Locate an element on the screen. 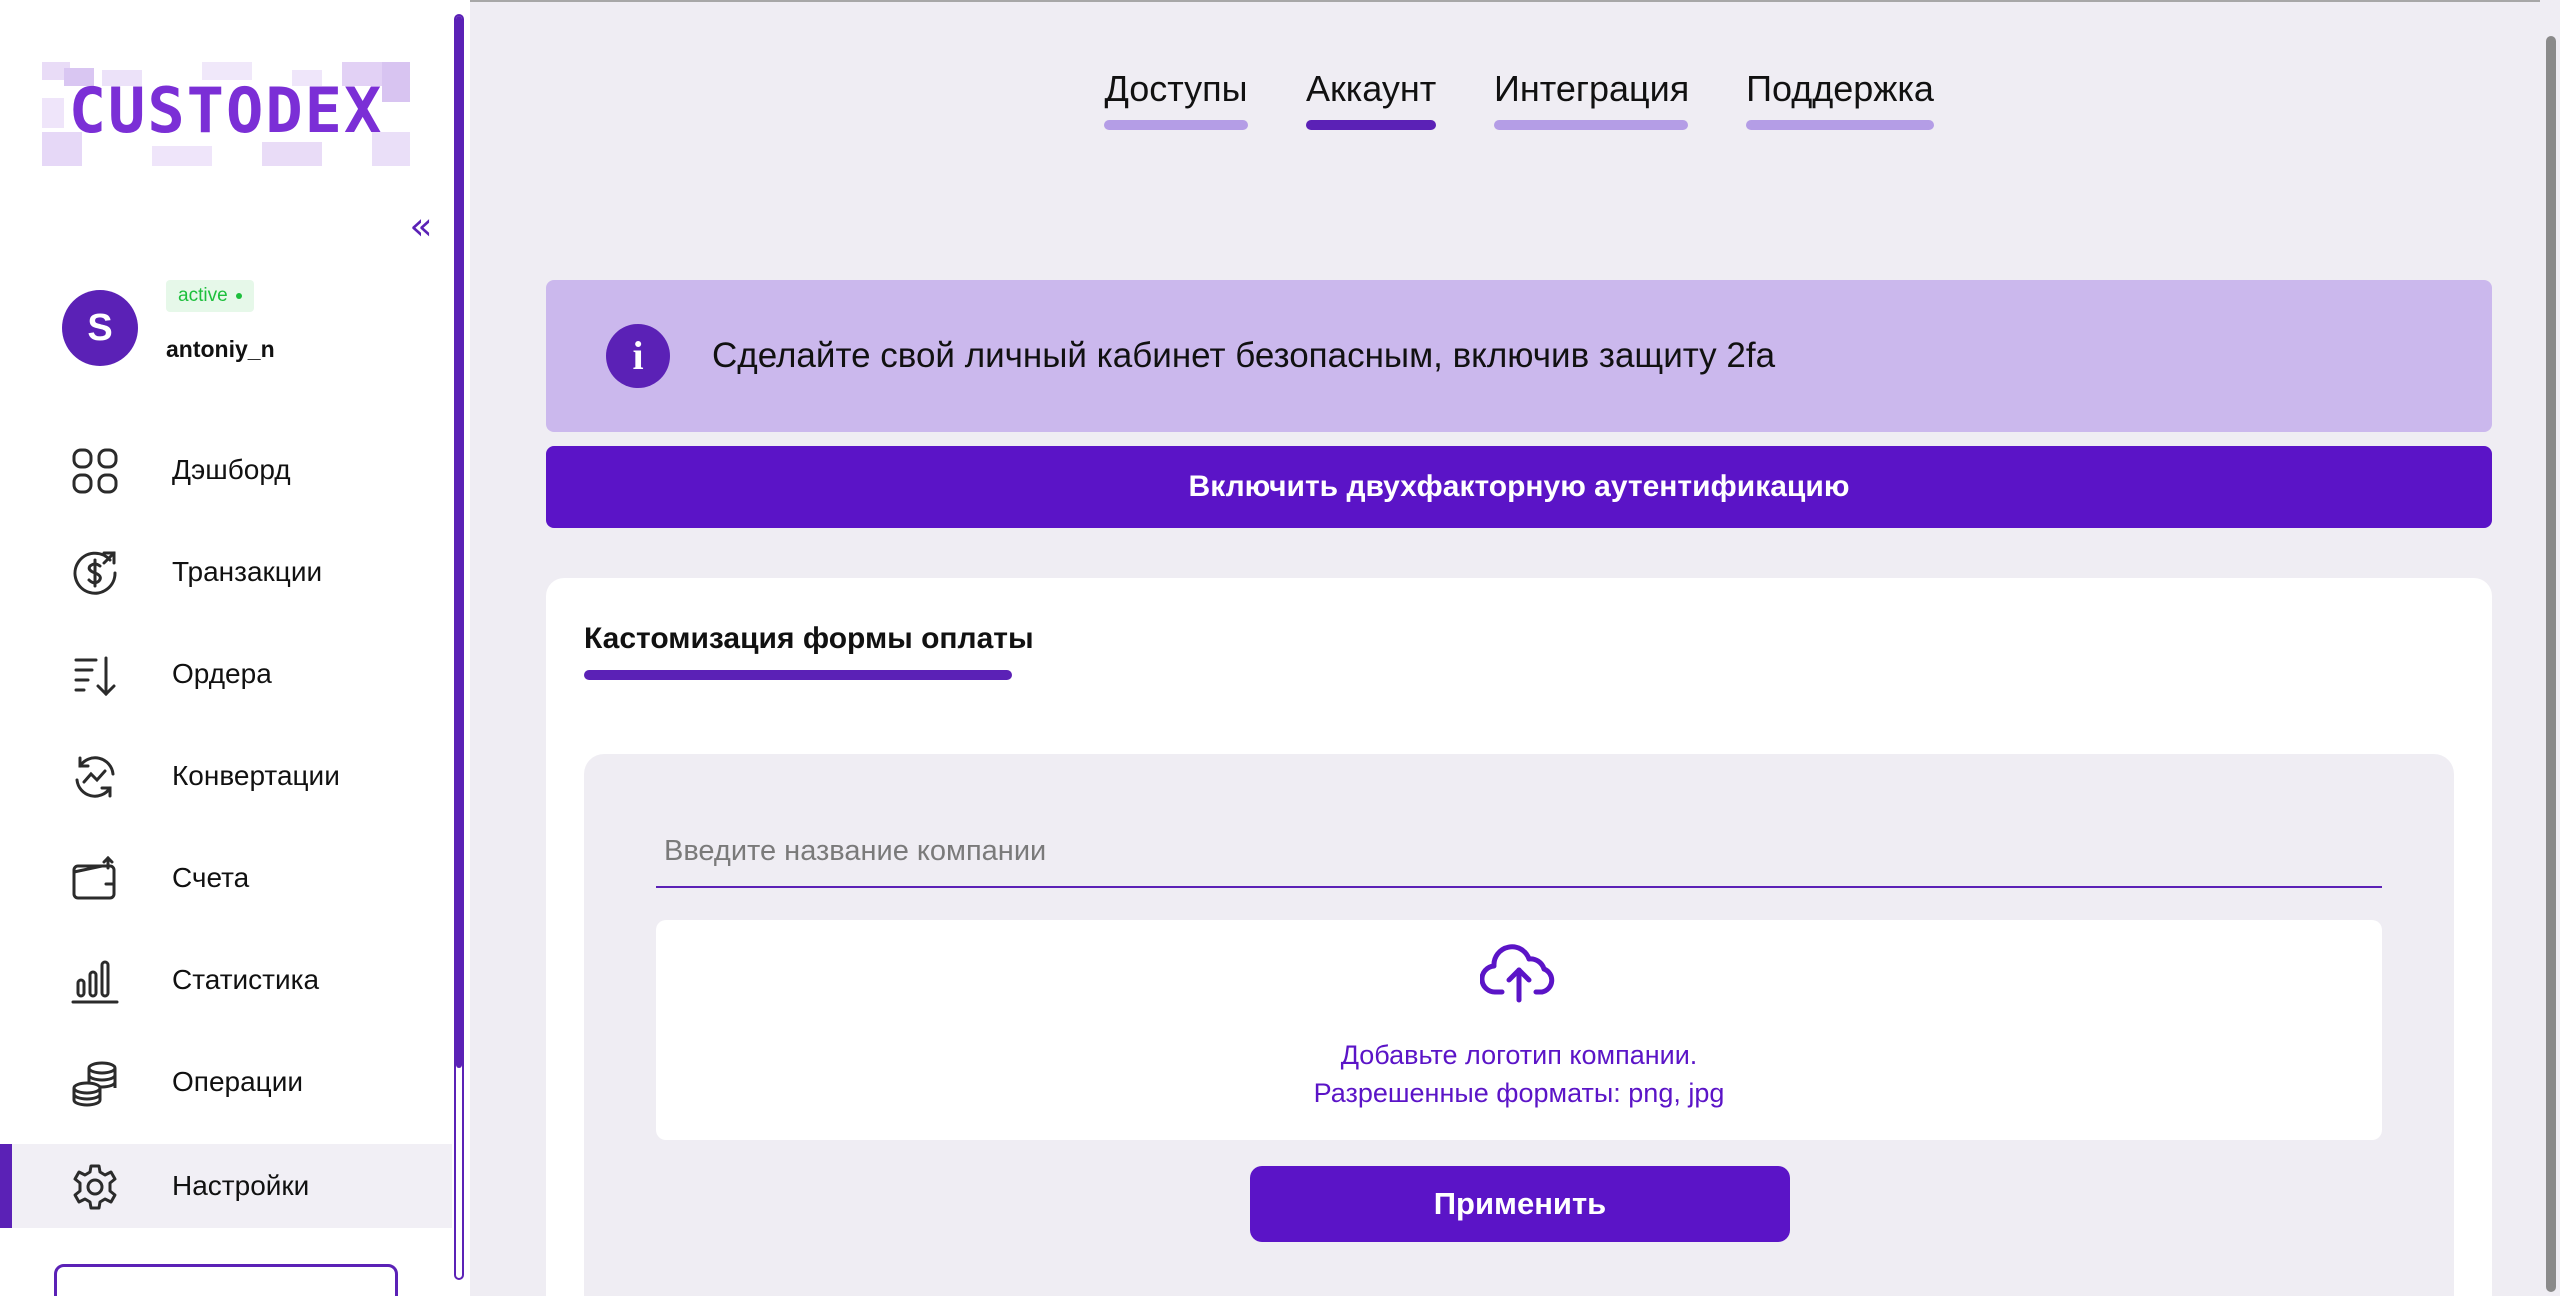 This screenshot has height=1296, width=2560. tab-access: Доступы is located at coordinates (1176, 100).